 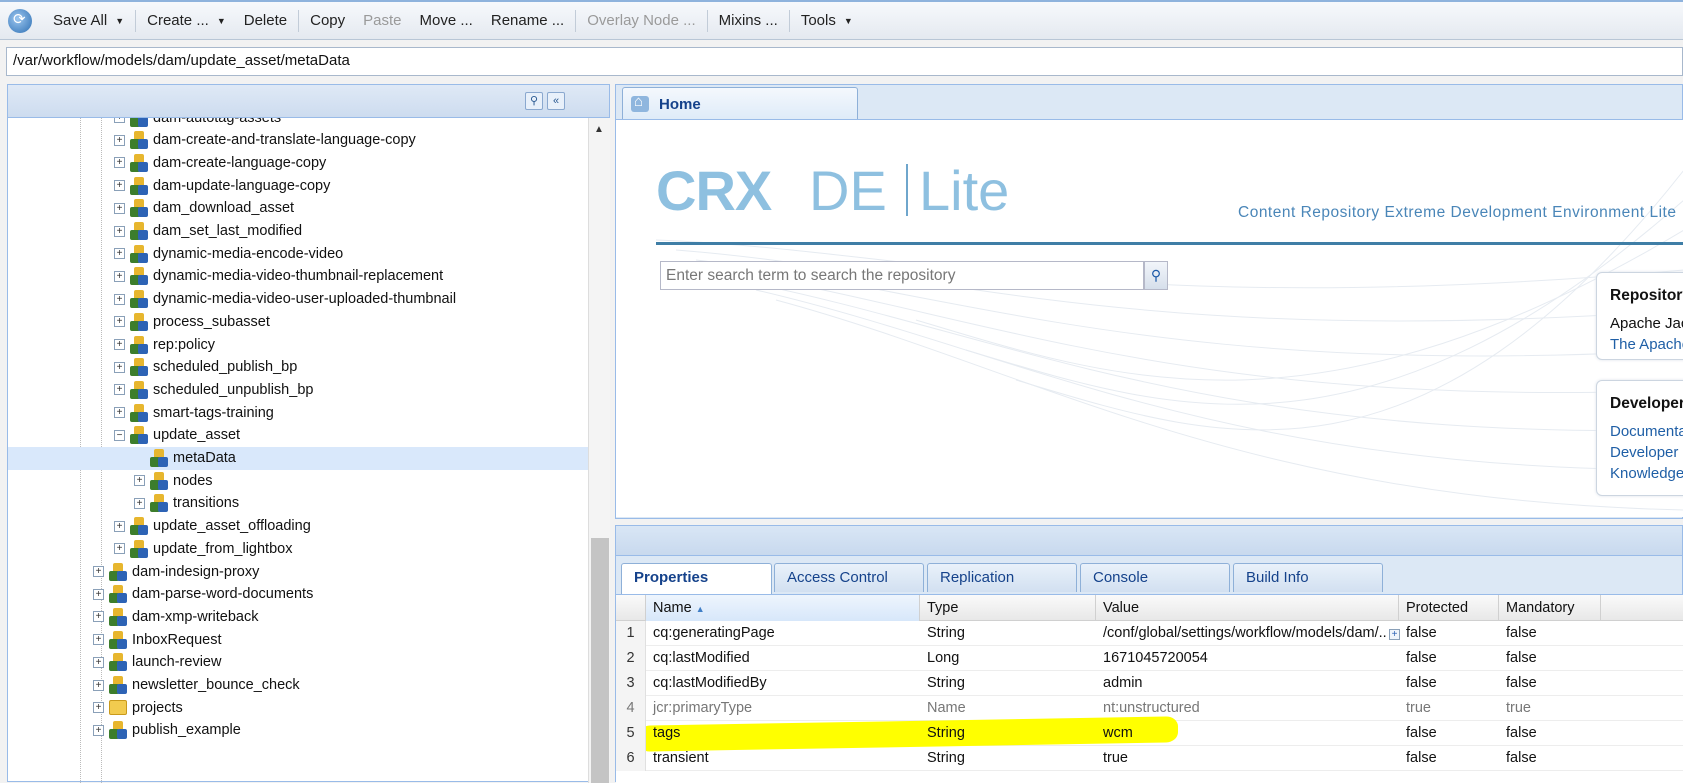 I want to click on tree-node: + newsletter_bounce_check, so click(x=298, y=685).